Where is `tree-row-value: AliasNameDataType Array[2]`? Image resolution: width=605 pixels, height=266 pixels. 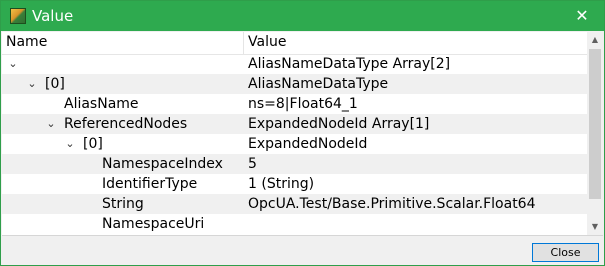 tree-row-value: AliasNameDataType Array[2] is located at coordinates (349, 64).